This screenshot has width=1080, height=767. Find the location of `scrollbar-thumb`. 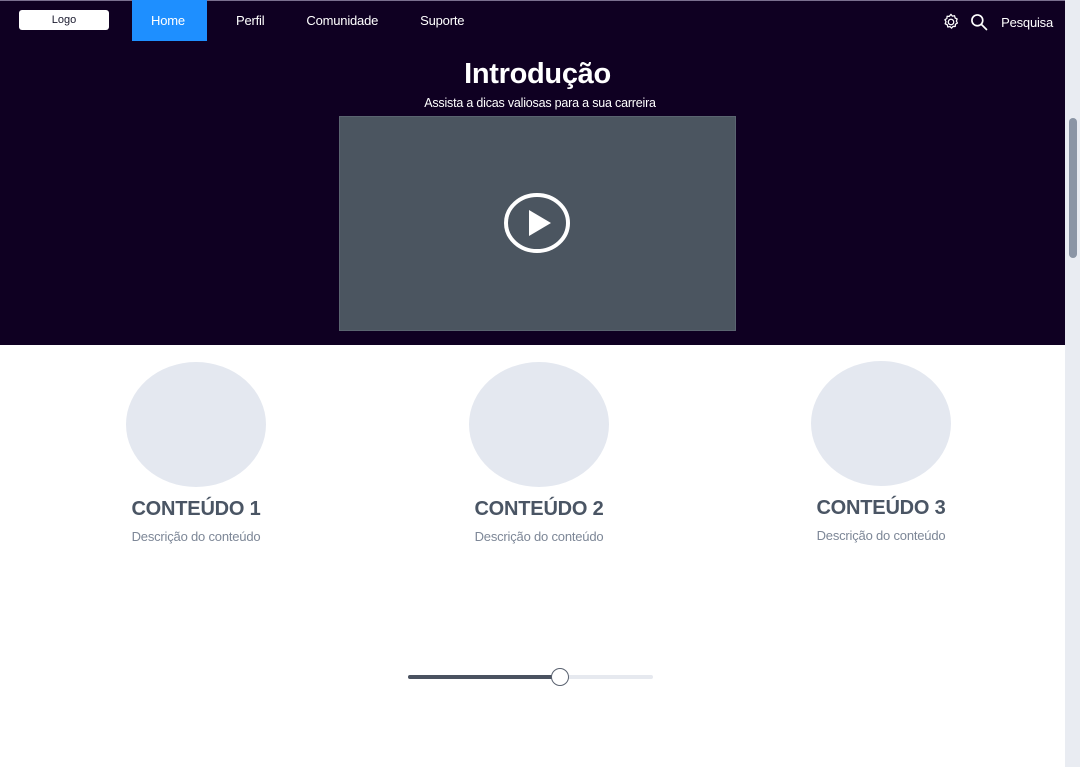

scrollbar-thumb is located at coordinates (1073, 188).